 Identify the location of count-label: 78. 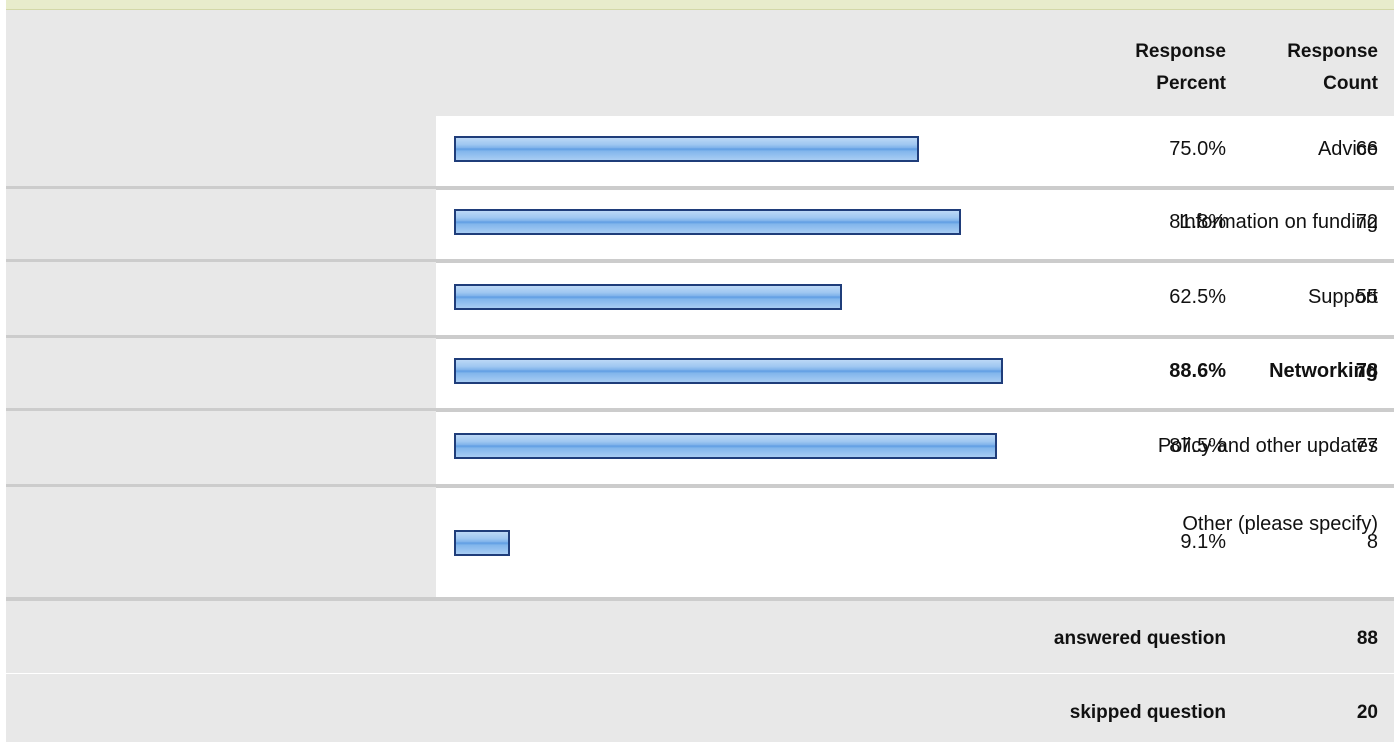
(1366, 371).